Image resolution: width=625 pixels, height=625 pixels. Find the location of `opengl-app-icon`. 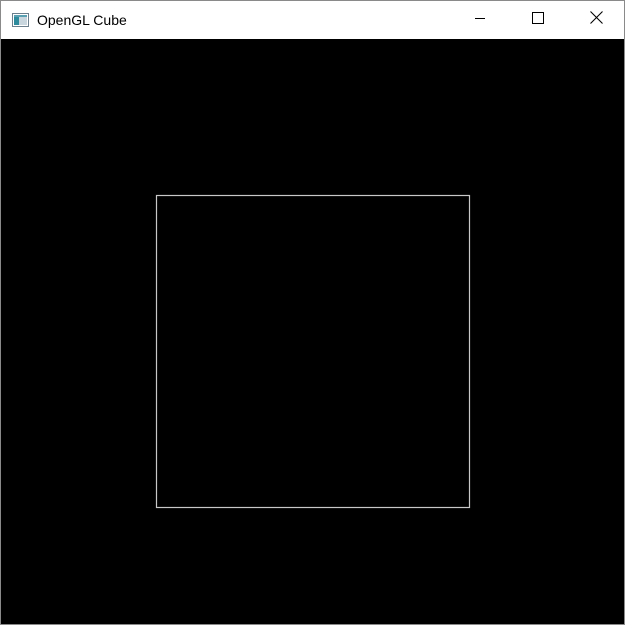

opengl-app-icon is located at coordinates (20, 20).